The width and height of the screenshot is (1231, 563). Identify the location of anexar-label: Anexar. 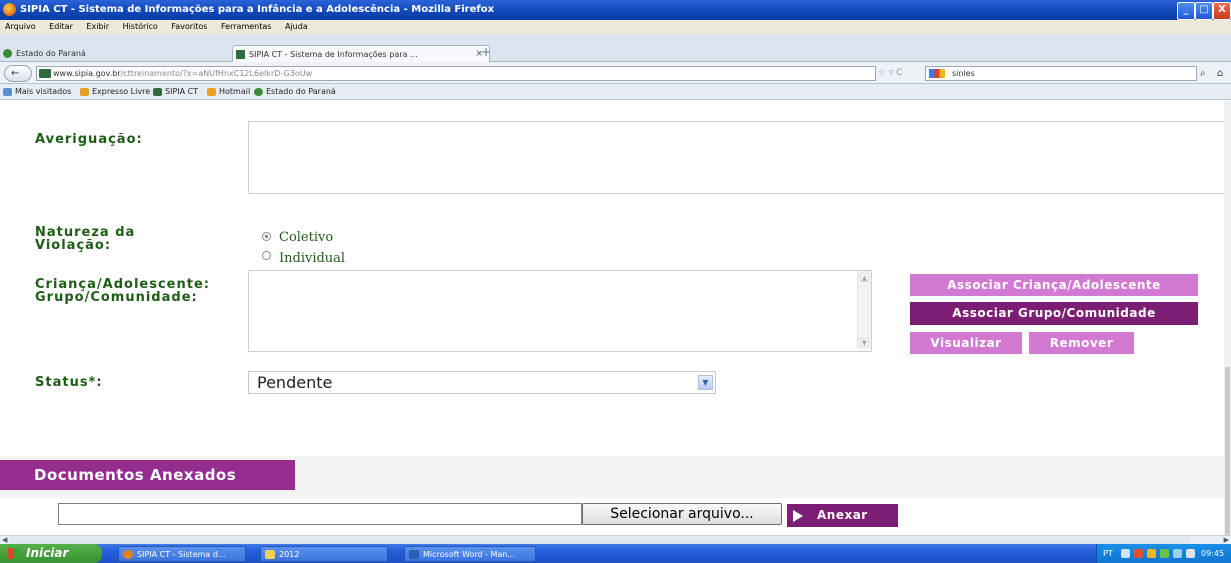
(842, 515).